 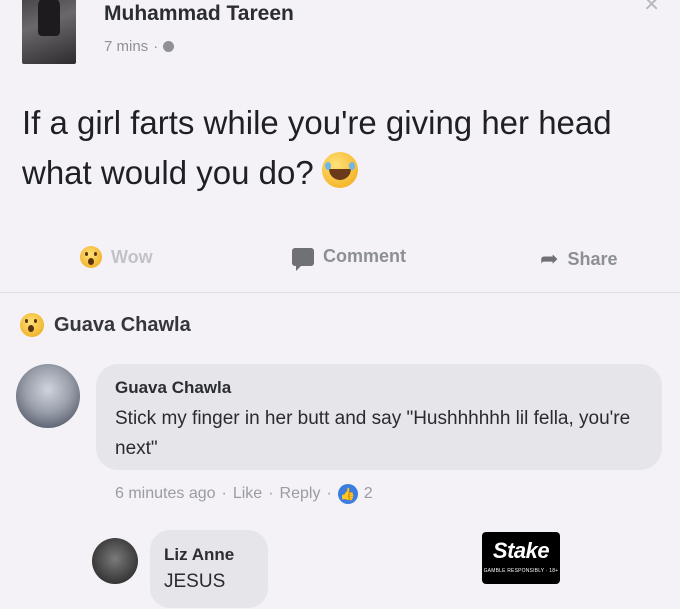 I want to click on reply-author-name: Liz Anne, so click(x=199, y=555).